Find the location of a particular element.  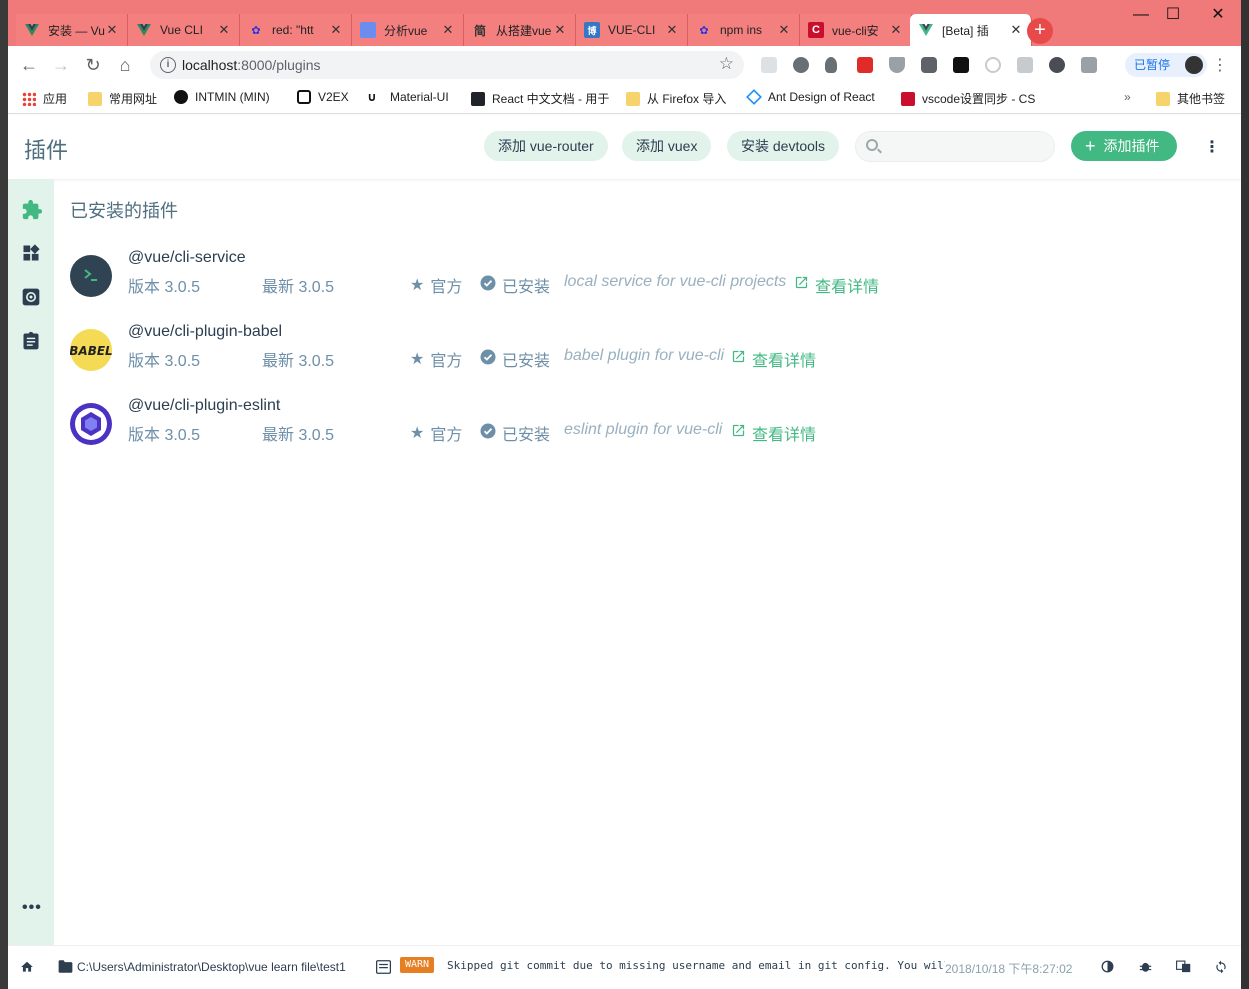

install-devtools-button: 安装 devtools is located at coordinates (783, 146).